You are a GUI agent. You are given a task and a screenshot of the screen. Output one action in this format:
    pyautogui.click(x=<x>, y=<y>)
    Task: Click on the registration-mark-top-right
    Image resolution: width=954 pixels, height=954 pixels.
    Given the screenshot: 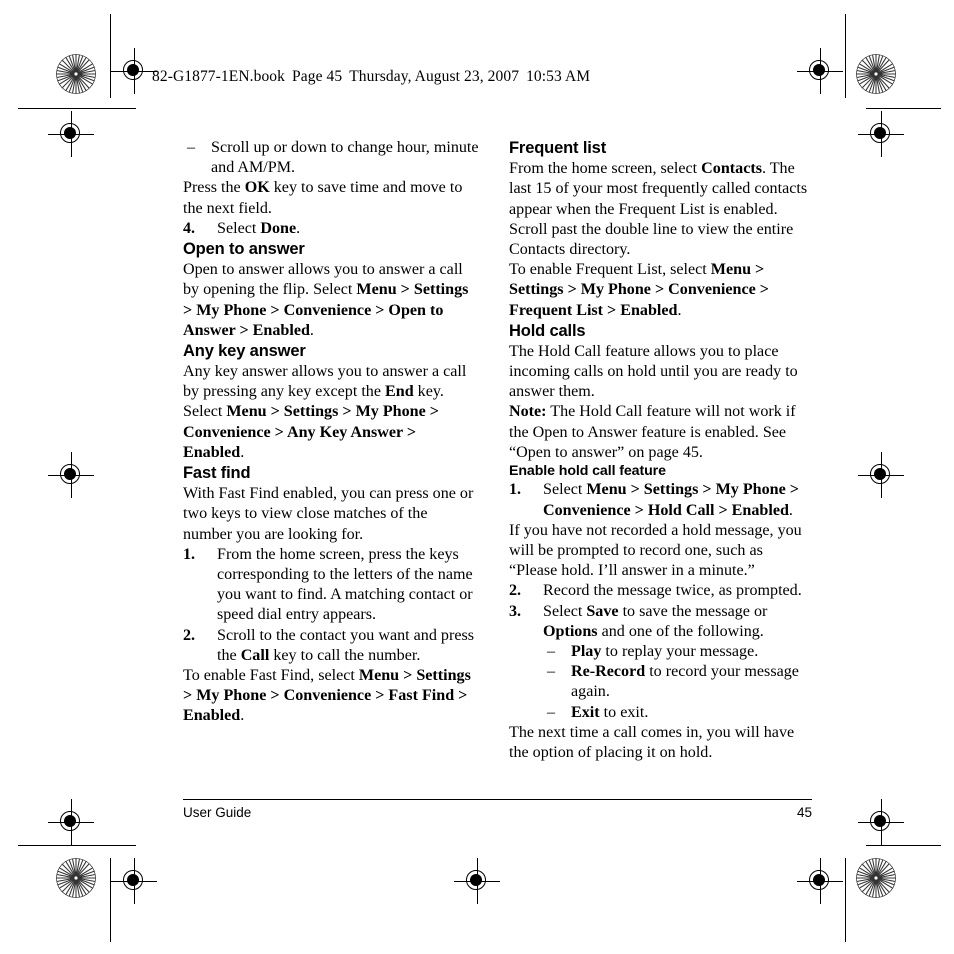 What is the action you would take?
    pyautogui.click(x=820, y=71)
    